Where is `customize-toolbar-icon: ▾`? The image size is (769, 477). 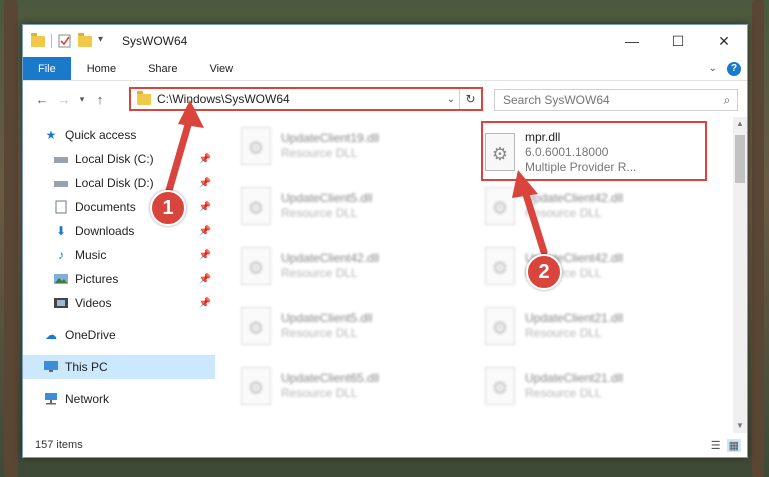
customize-toolbar-icon: ▾ is located at coordinates (105, 41).